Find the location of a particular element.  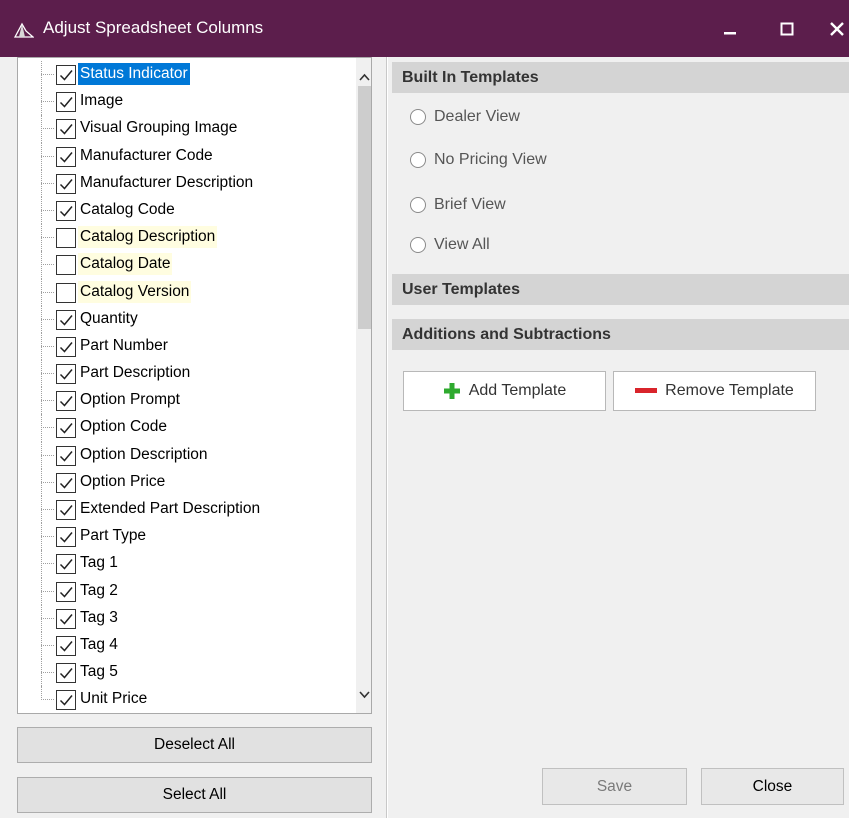

column-item: Tag 2 is located at coordinates (178, 591).